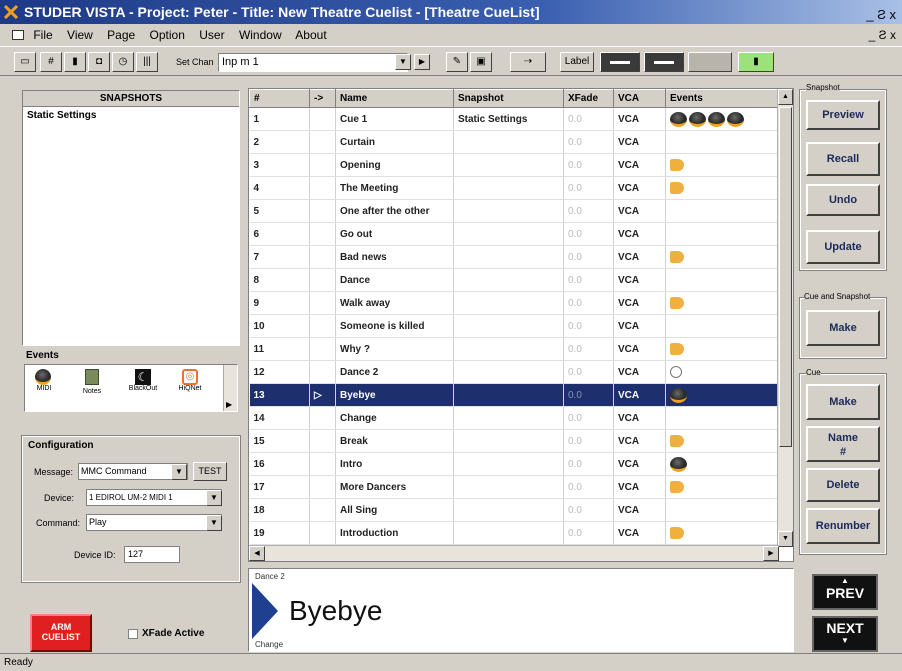 This screenshot has width=902, height=671. I want to click on meter-alt-button: ▬▬, so click(664, 62).